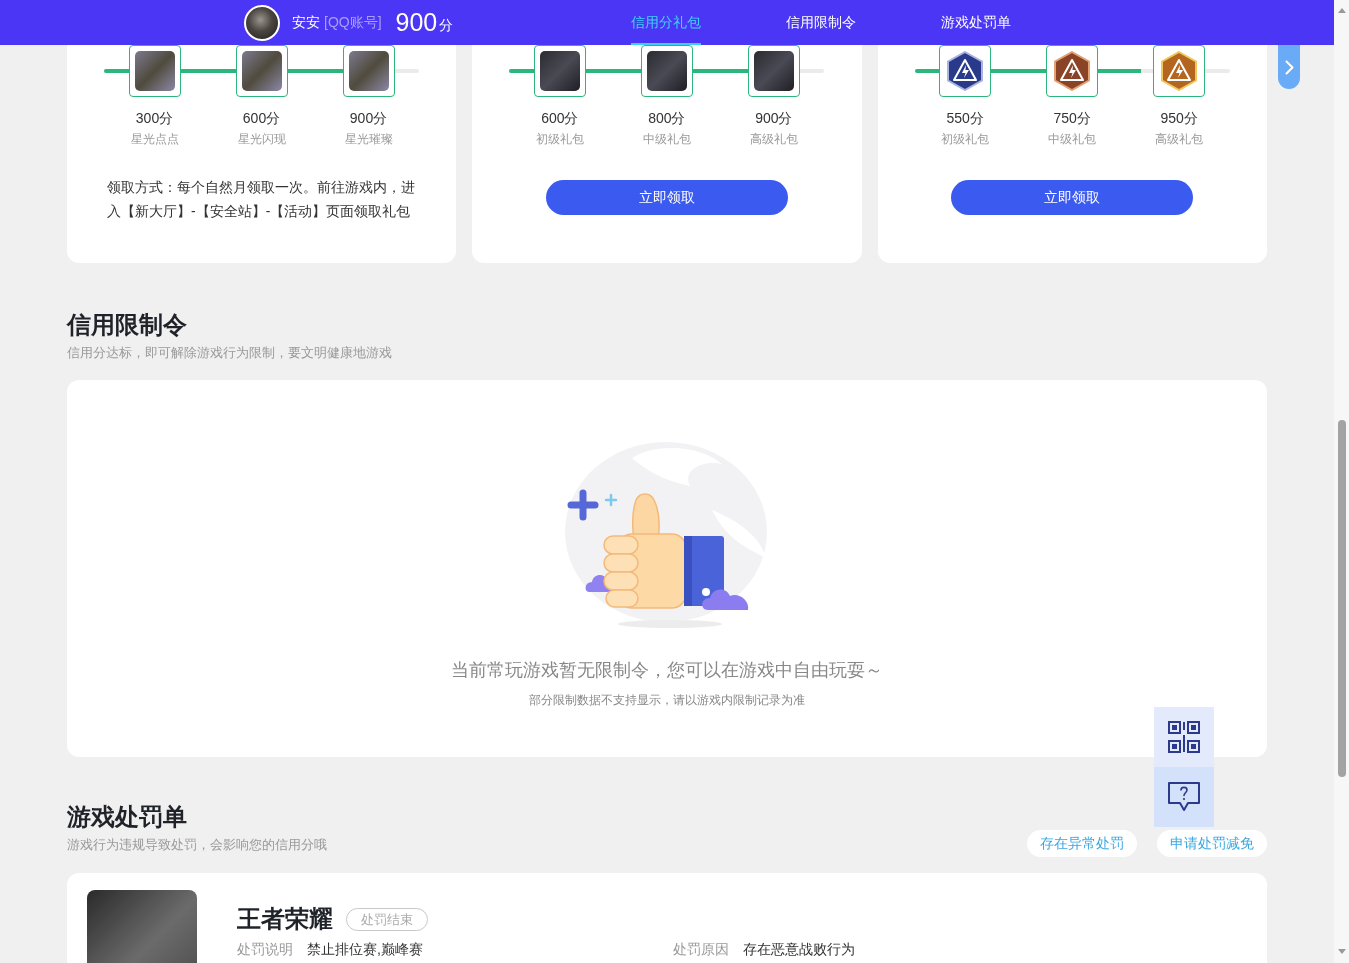  I want to click on reward-points: 300分, so click(154, 118).